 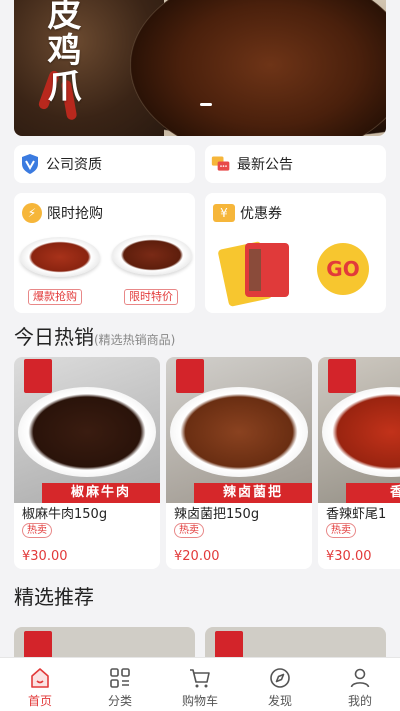 What do you see at coordinates (30, 164) in the screenshot?
I see `shield-v-icon` at bounding box center [30, 164].